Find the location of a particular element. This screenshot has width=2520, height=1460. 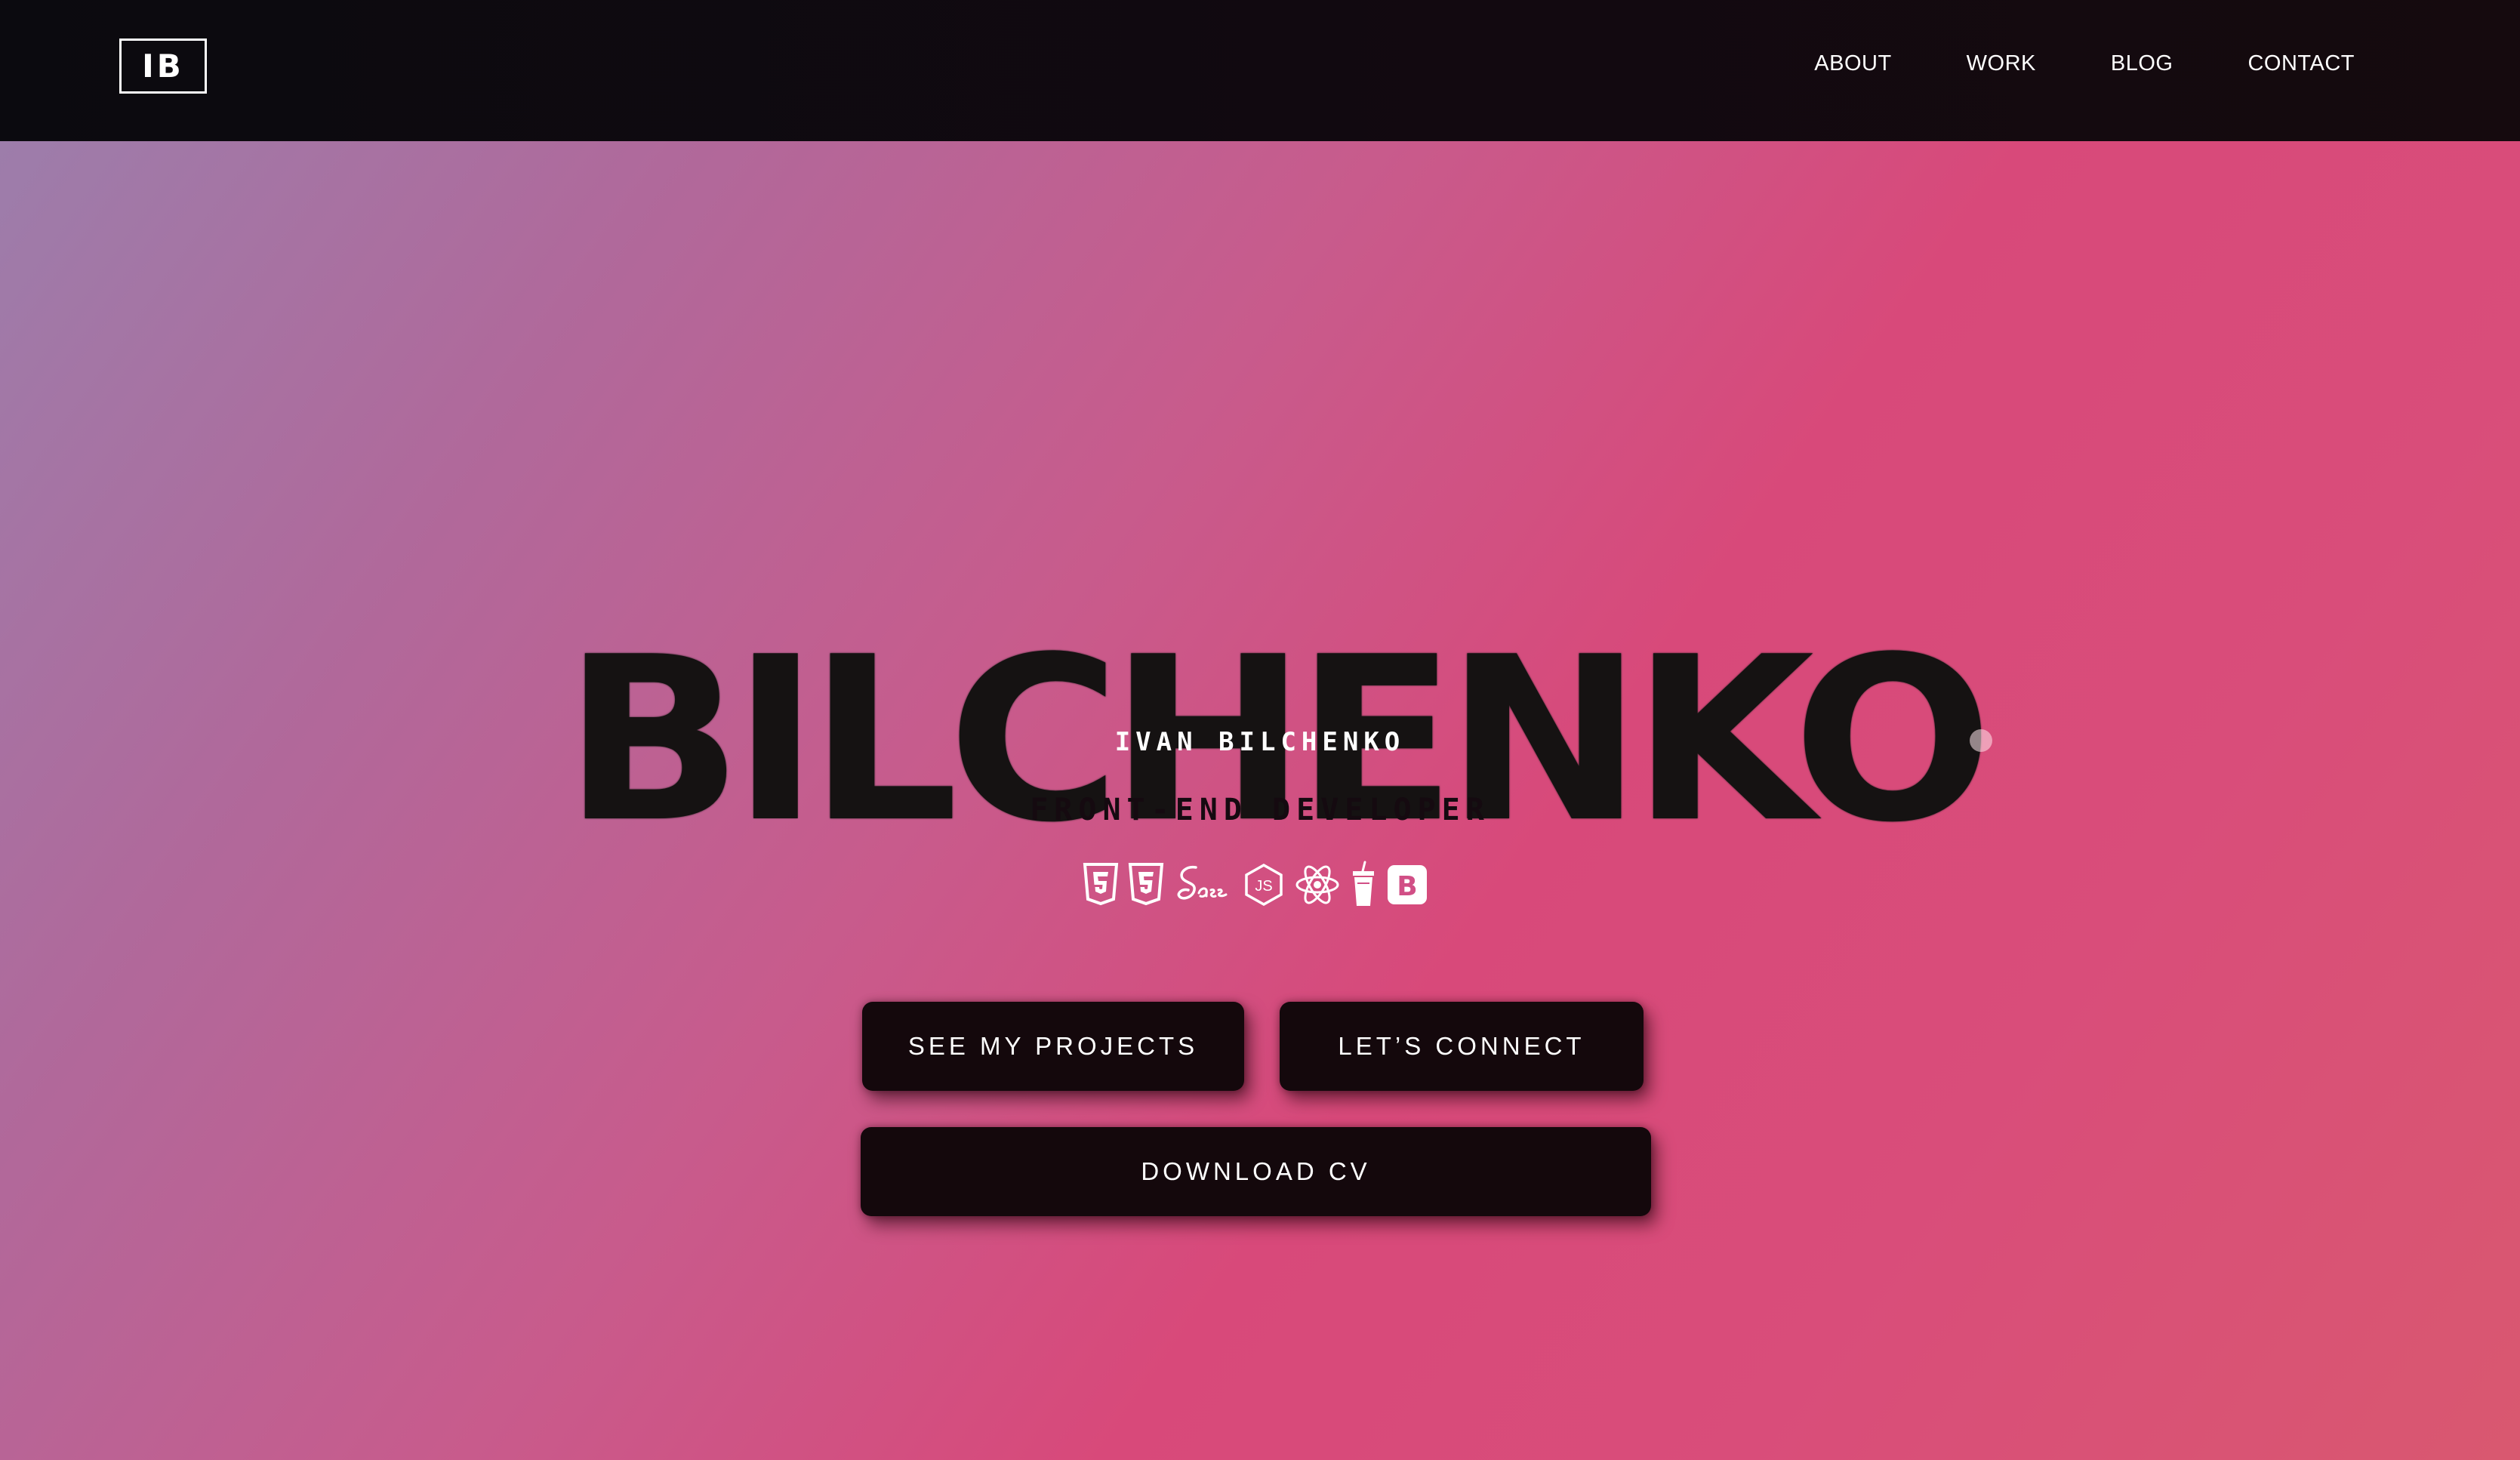

nav-link-contact: CONTACT is located at coordinates (2301, 64).